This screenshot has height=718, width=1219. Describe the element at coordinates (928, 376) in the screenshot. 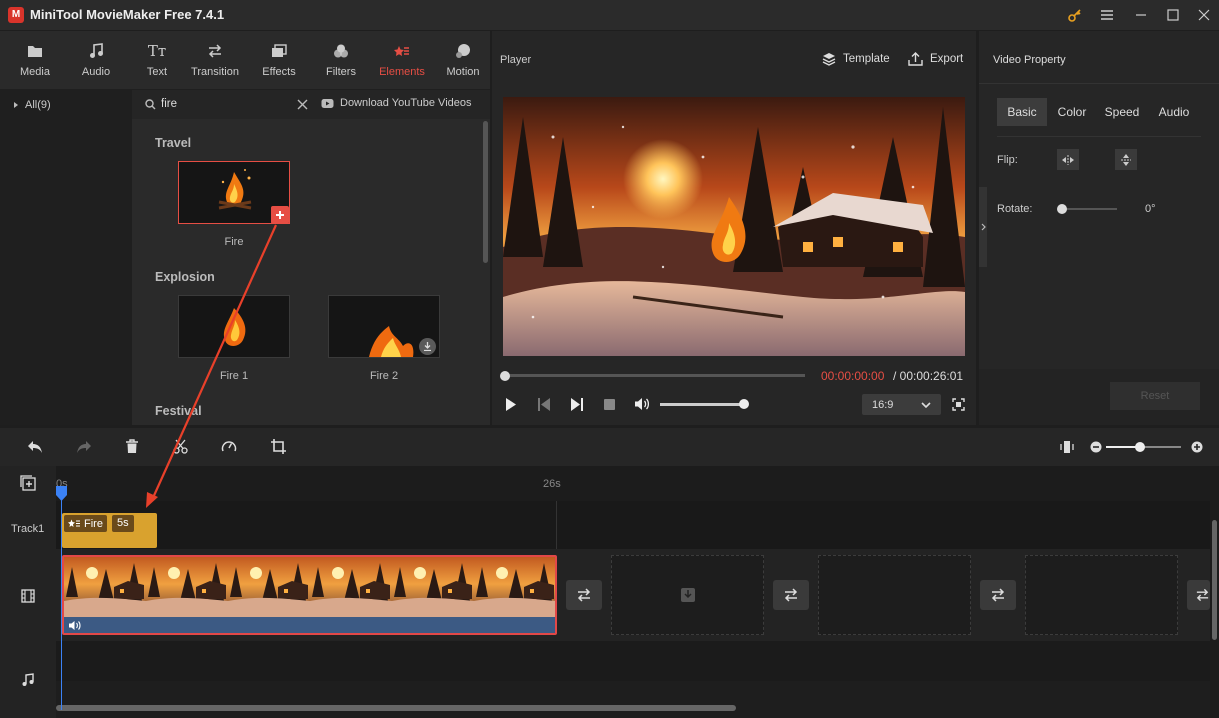

I see `total-time: / 00:00:26:01` at that location.